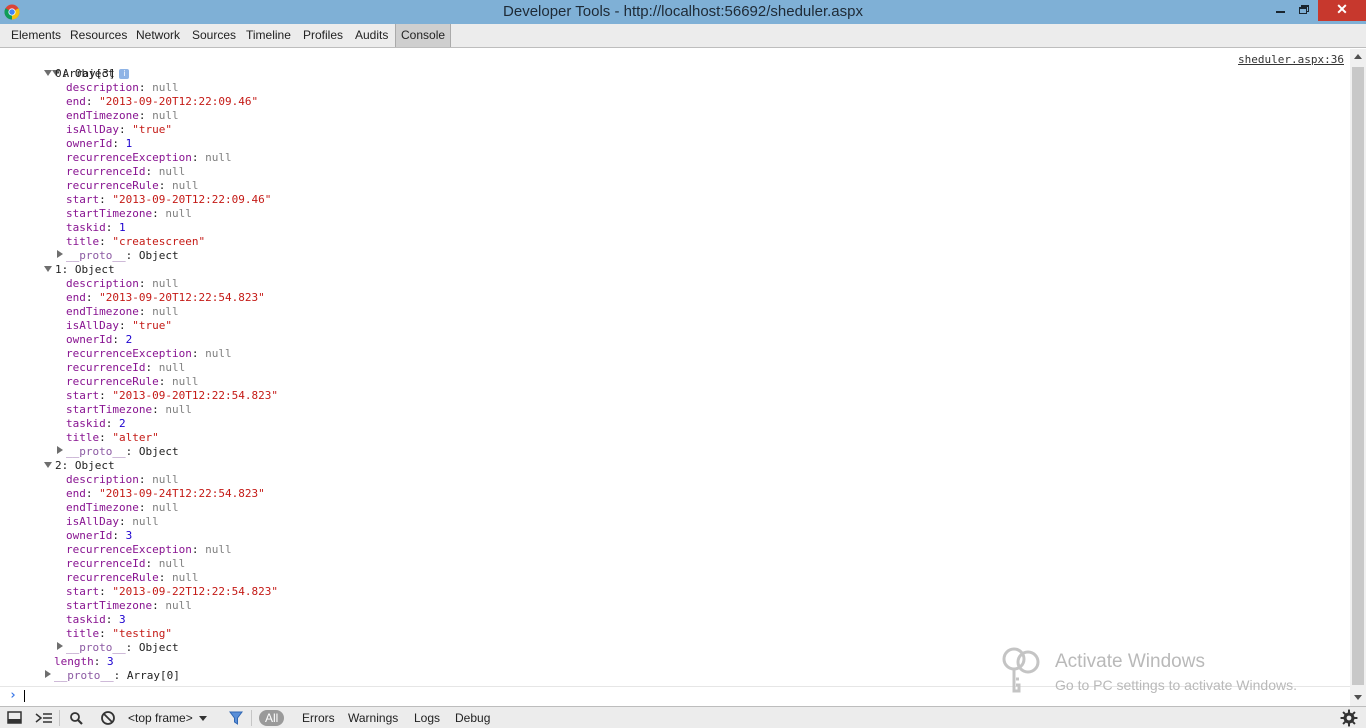  What do you see at coordinates (122, 619) in the screenshot?
I see `property-value: 3` at bounding box center [122, 619].